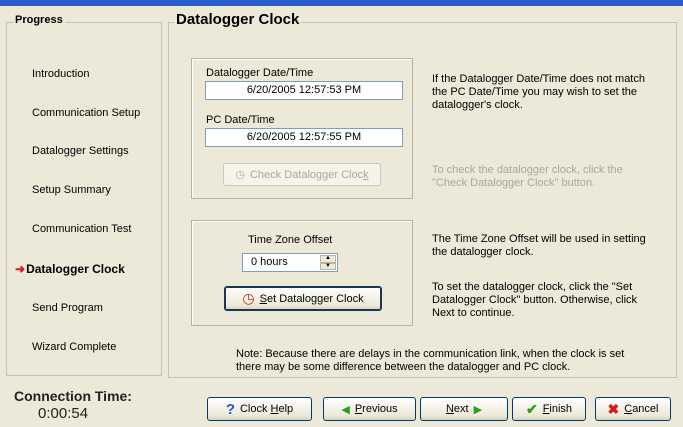 The height and width of the screenshot is (427, 683). I want to click on title-bar-strip, so click(341, 3).